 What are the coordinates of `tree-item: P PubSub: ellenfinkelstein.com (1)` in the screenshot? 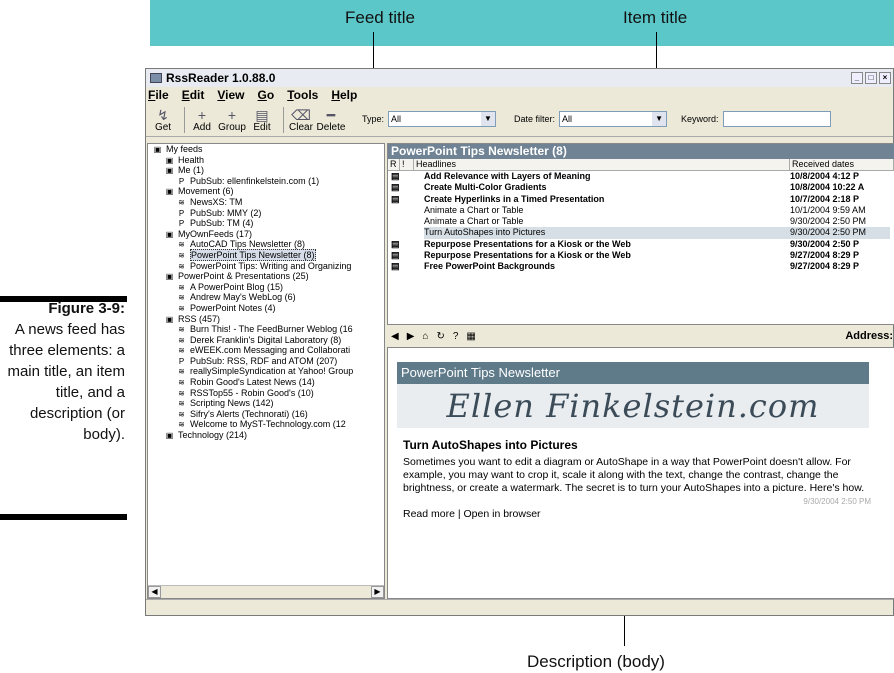 It's located at (266, 181).